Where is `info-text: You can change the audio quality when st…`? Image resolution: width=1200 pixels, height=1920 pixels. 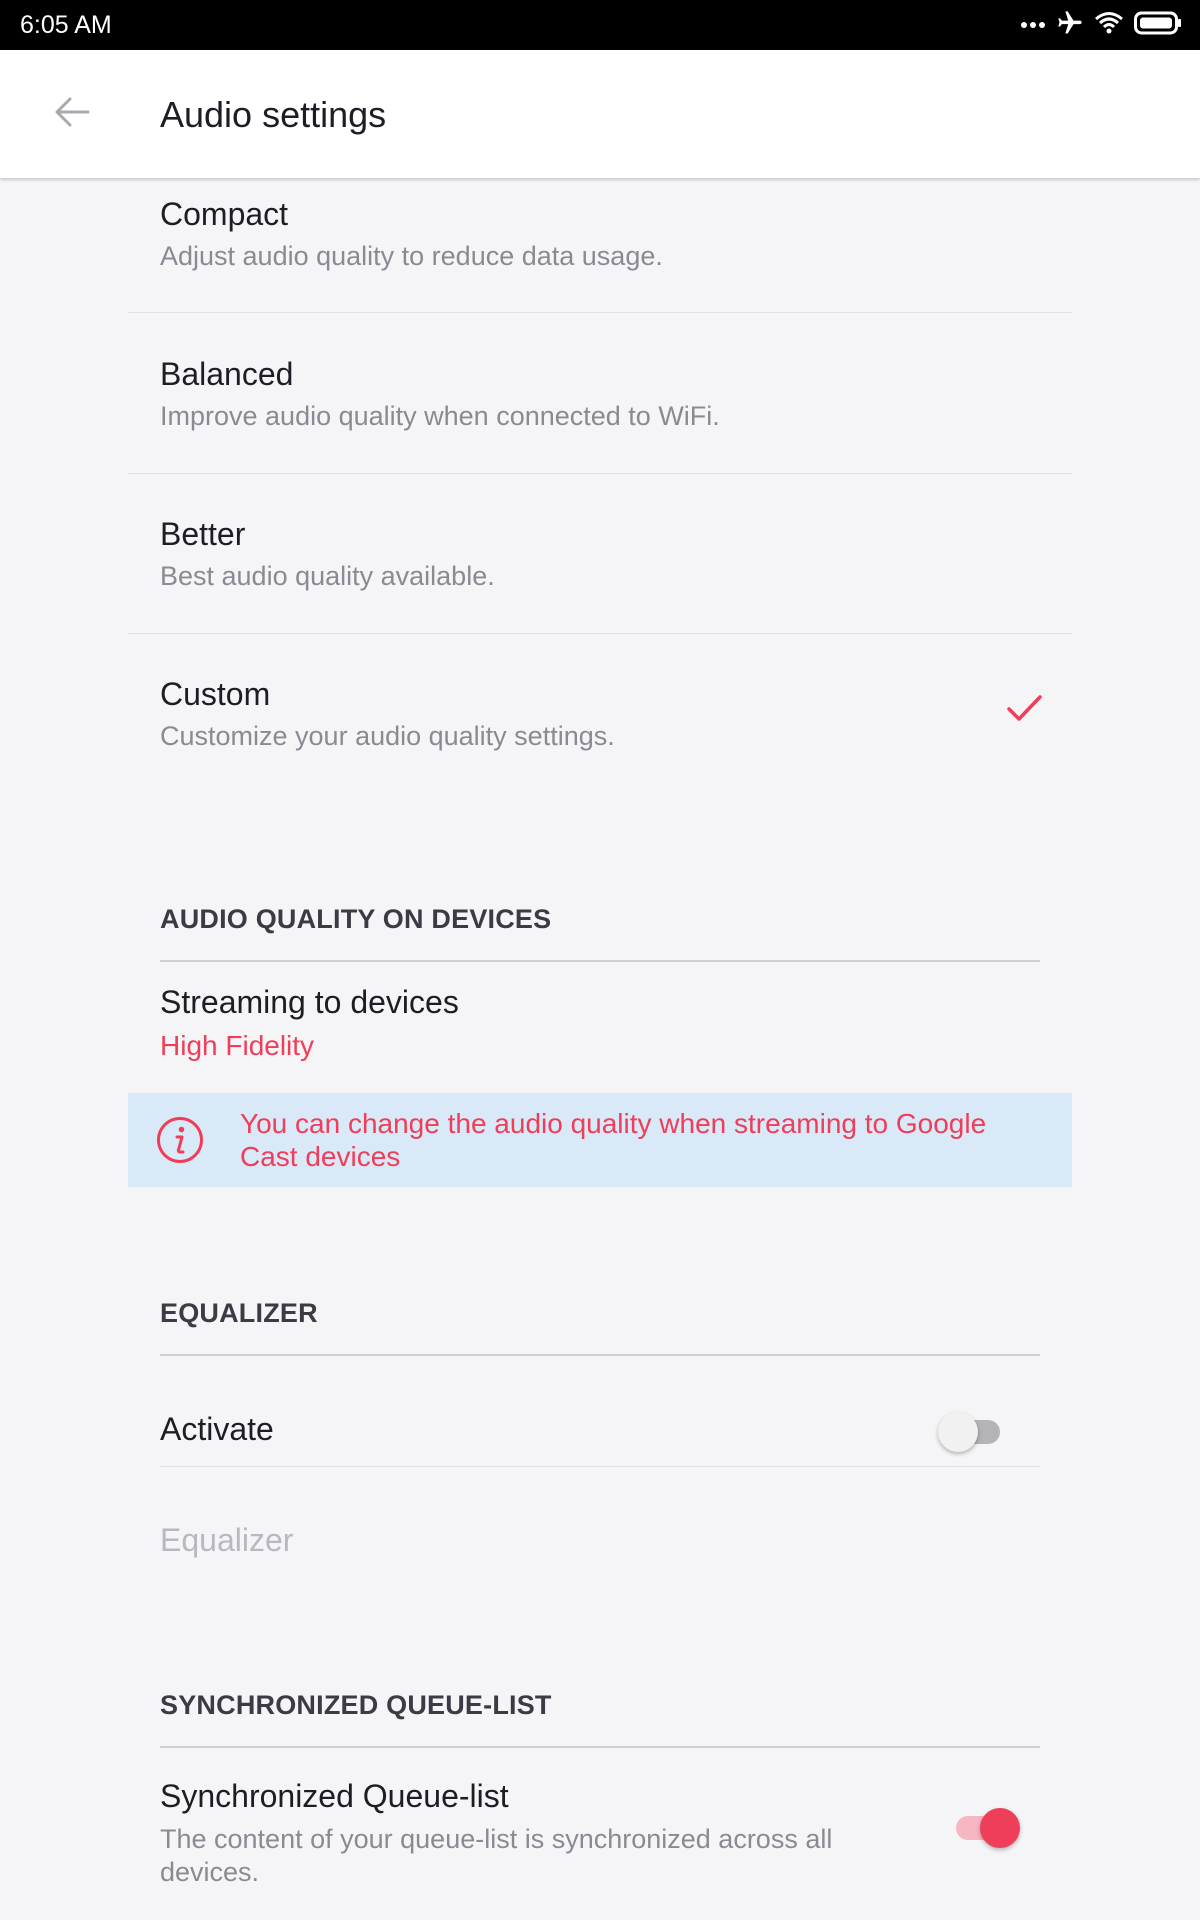
info-text: You can change the audio quality when st… is located at coordinates (613, 1140).